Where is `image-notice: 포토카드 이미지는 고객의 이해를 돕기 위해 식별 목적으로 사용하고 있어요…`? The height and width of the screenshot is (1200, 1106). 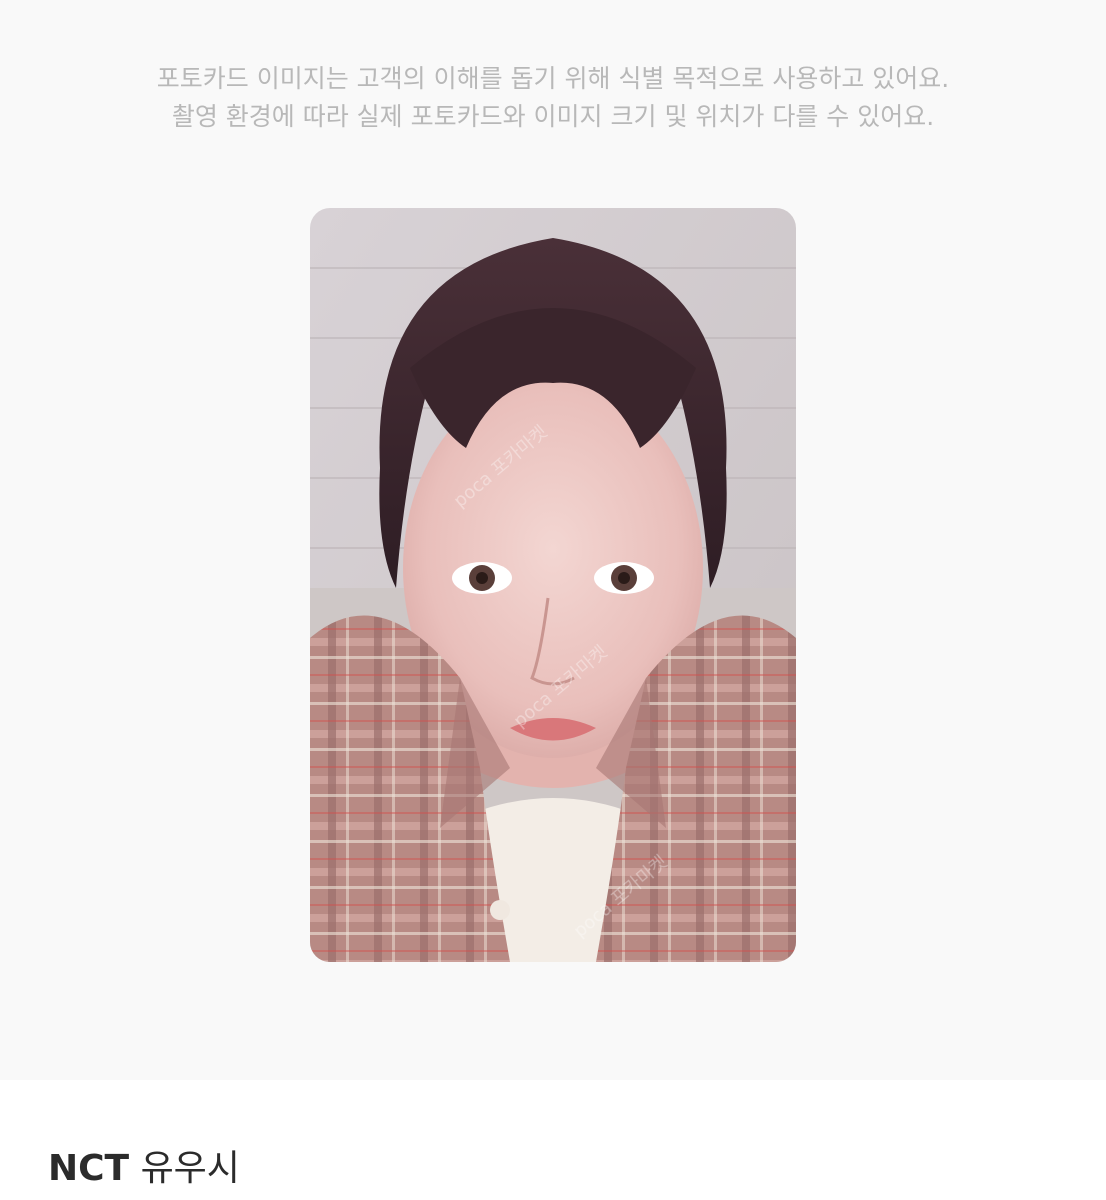 image-notice: 포토카드 이미지는 고객의 이해를 돕기 위해 식별 목적으로 사용하고 있어요… is located at coordinates (553, 98).